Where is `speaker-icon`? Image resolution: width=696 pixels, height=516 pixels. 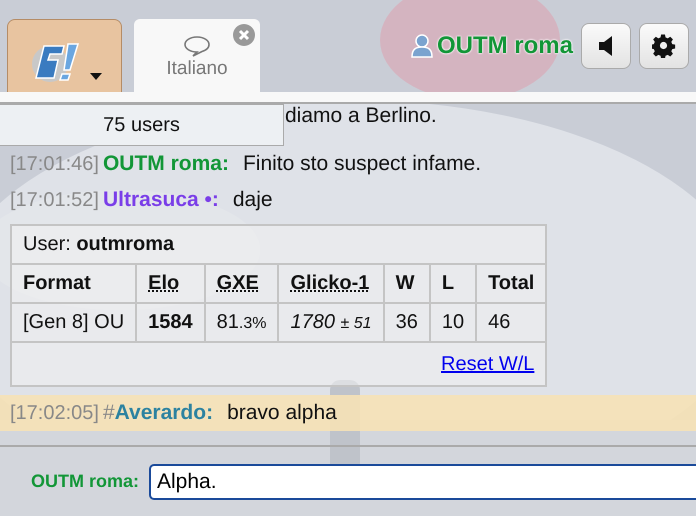 speaker-icon is located at coordinates (606, 46).